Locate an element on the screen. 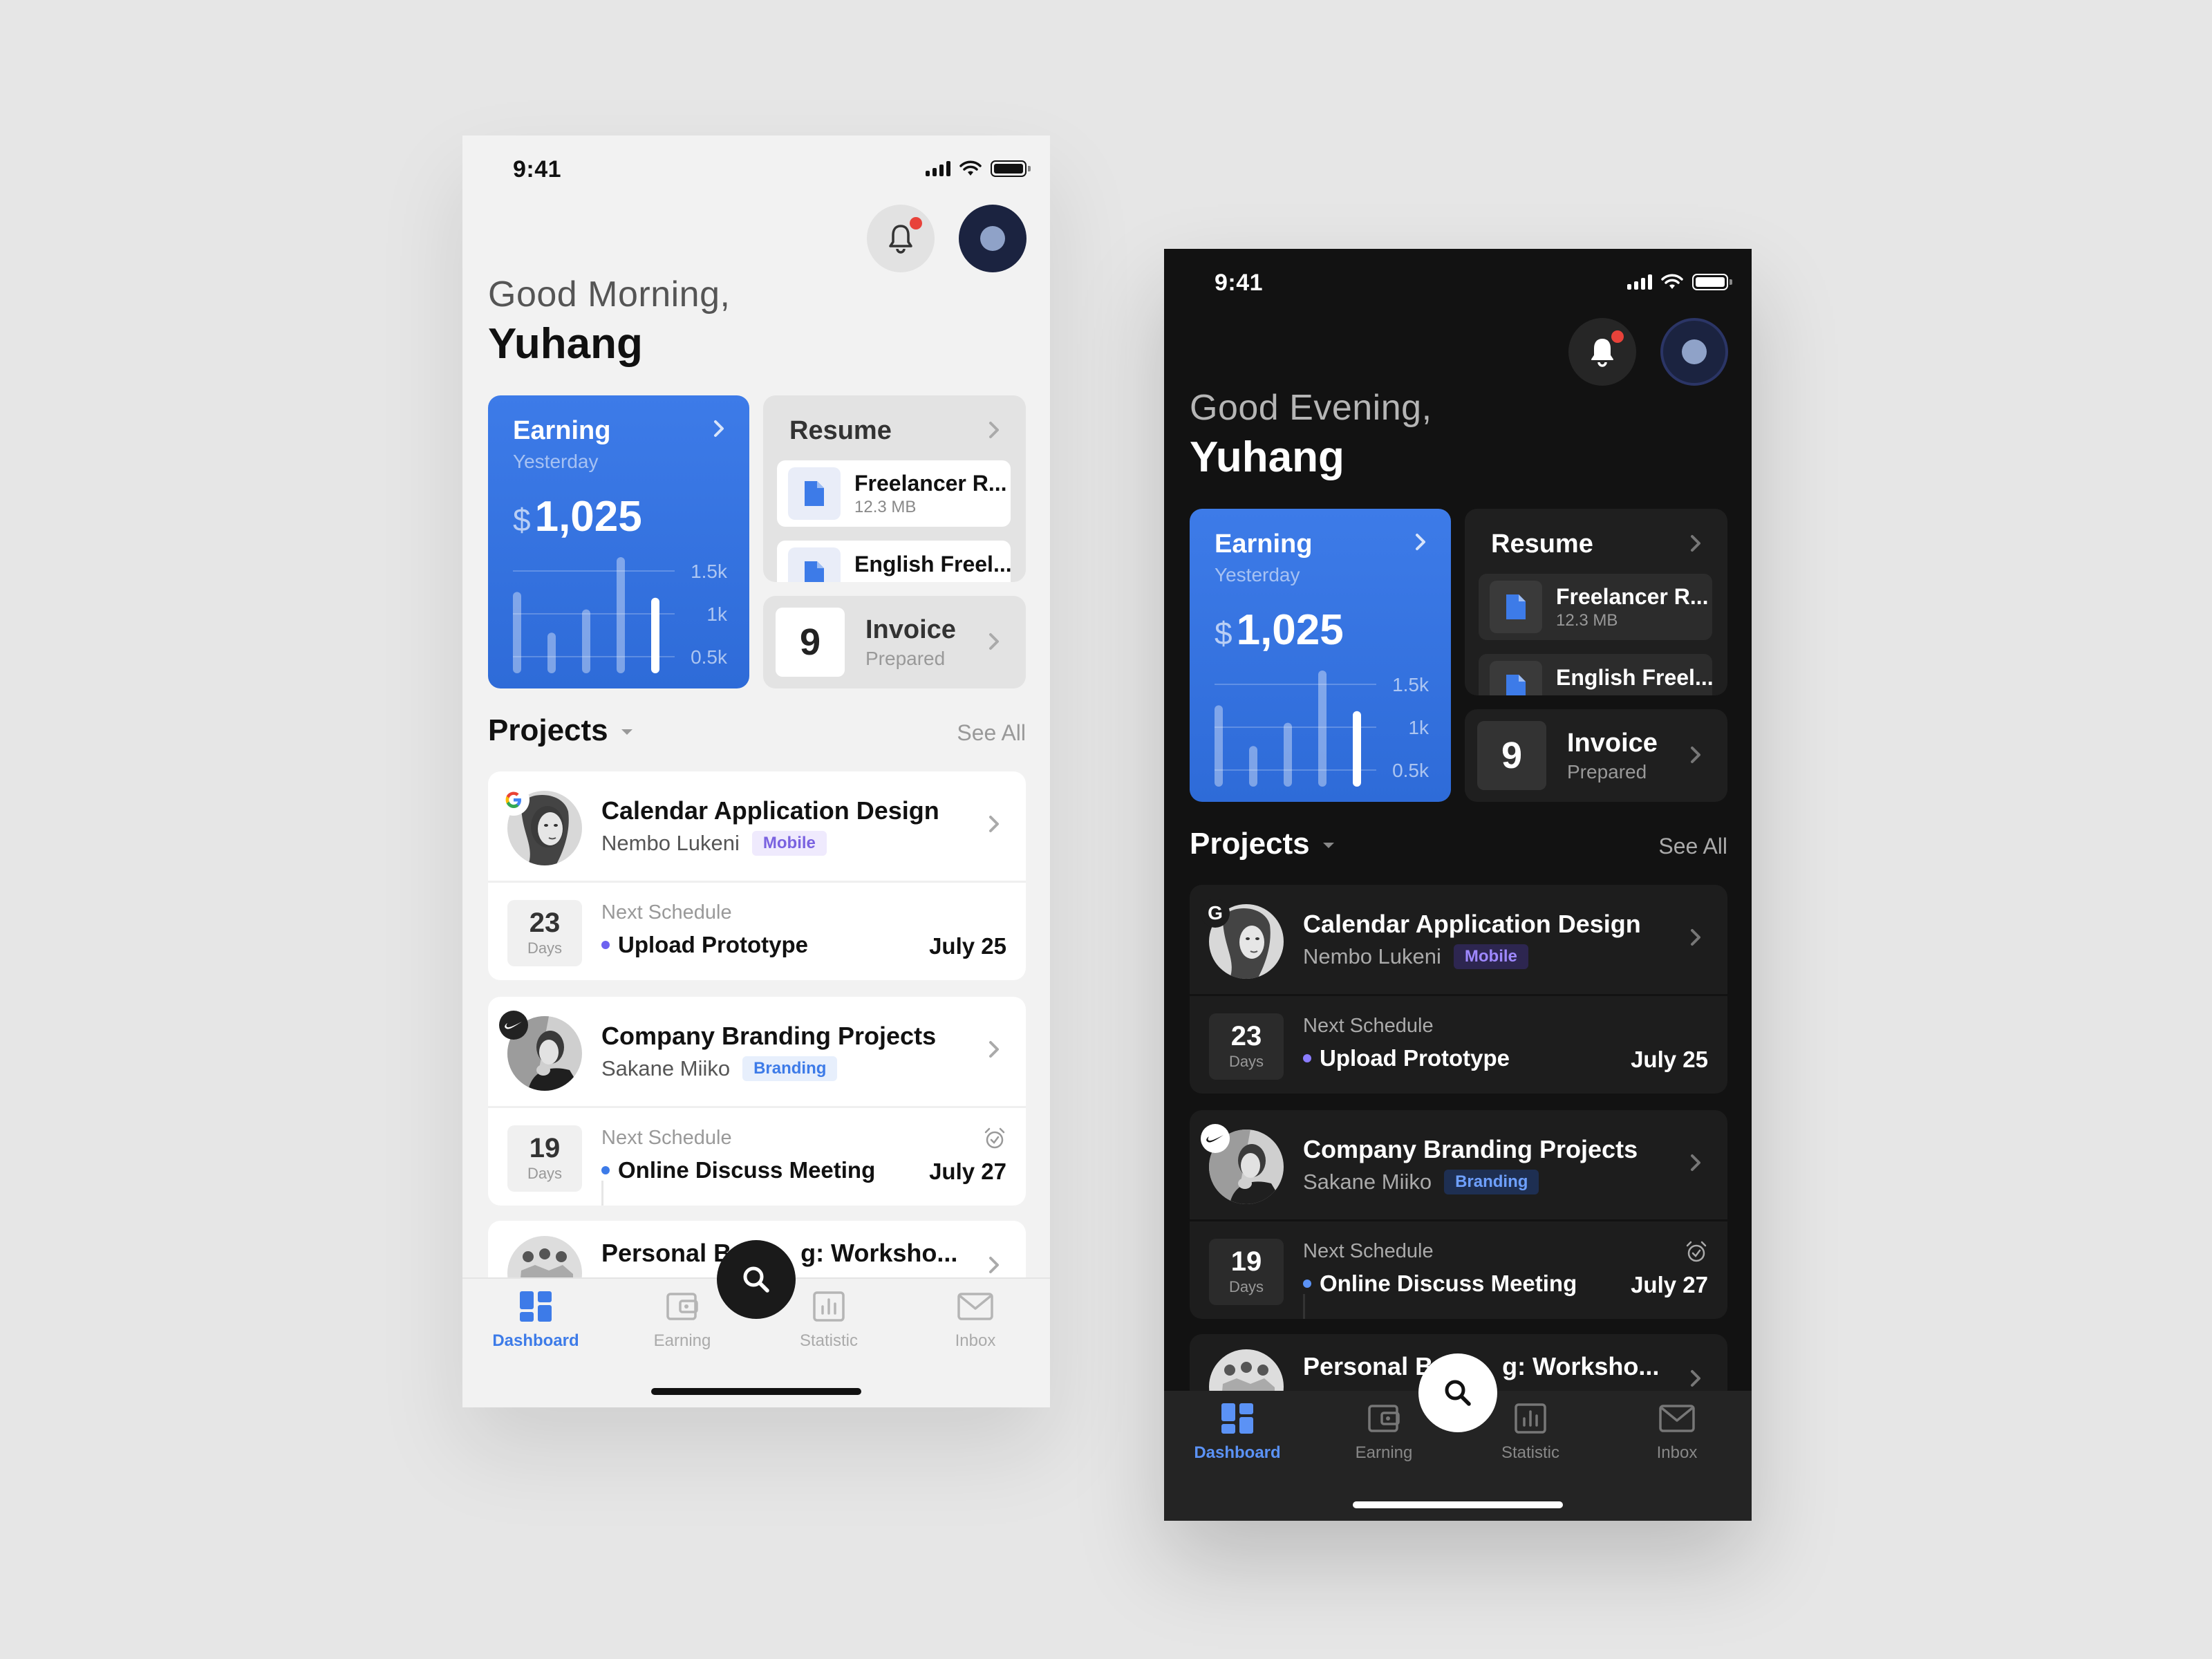 The height and width of the screenshot is (1659, 2212). greeting: Good Morning, Yuhang is located at coordinates (609, 321).